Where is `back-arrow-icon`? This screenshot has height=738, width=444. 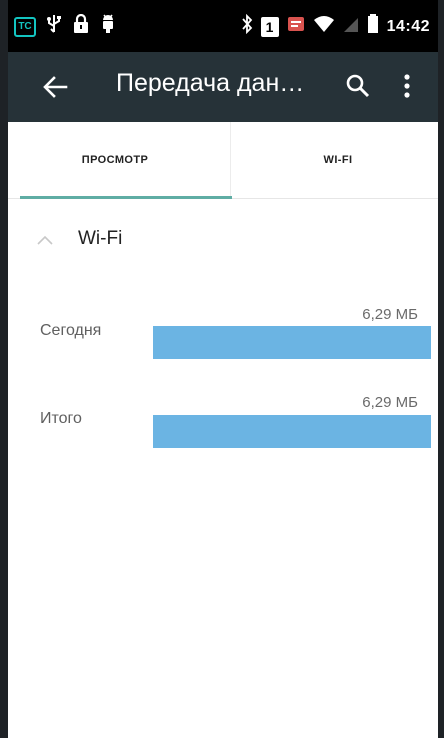
back-arrow-icon is located at coordinates (55, 87).